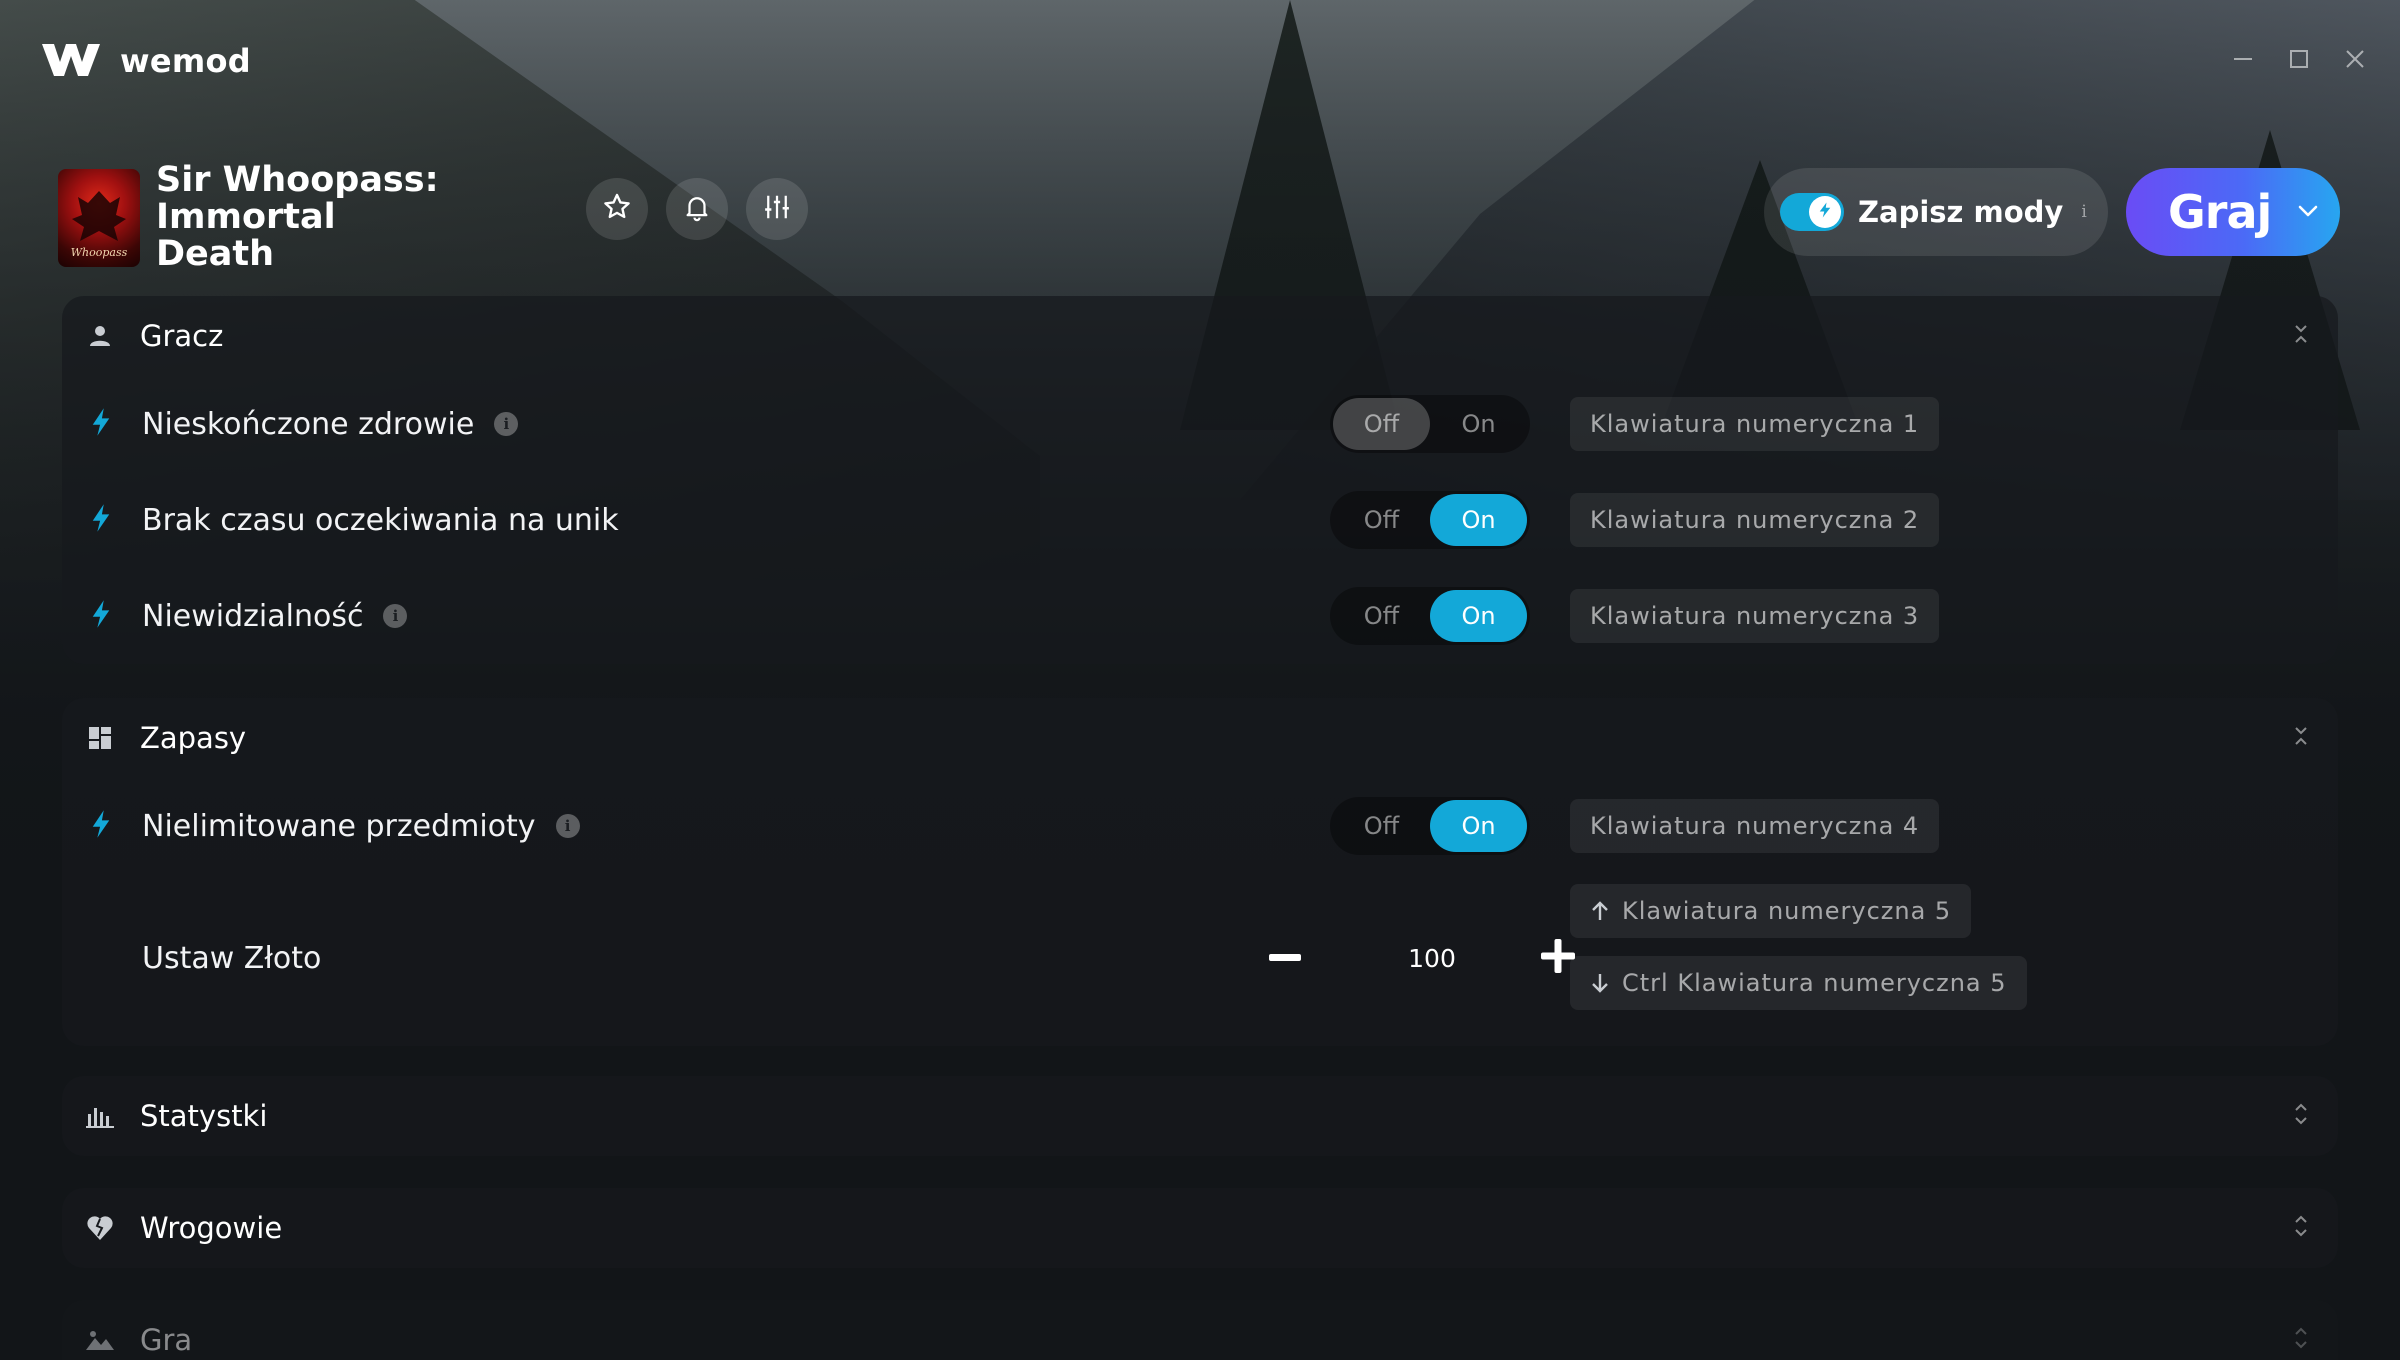 This screenshot has width=2400, height=1360. I want to click on hotkey-badge: Klawiatura numeryczna 1, so click(1755, 424).